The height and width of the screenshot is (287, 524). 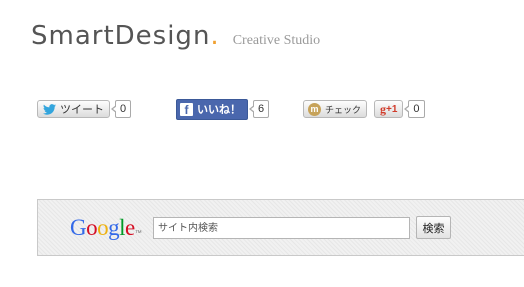 I want to click on facebook-like-label: いいね！, so click(x=219, y=110).